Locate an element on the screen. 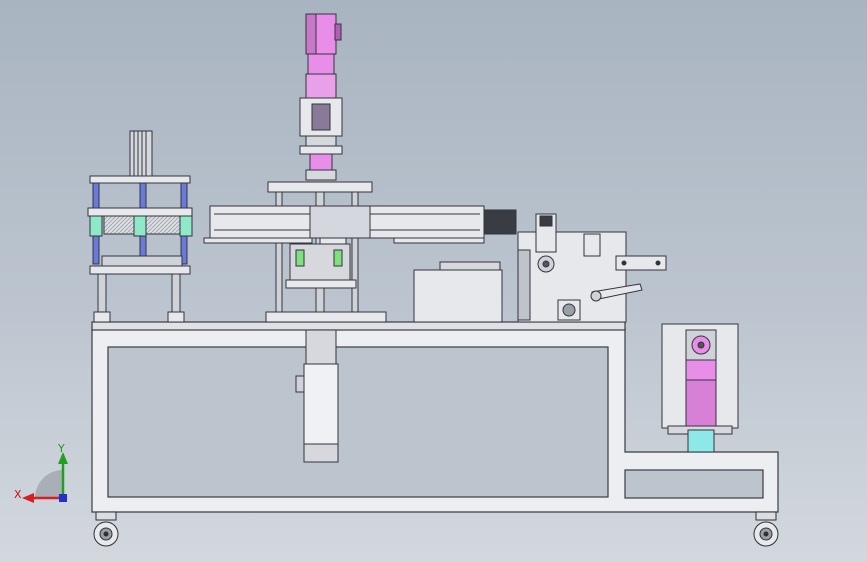  x-axis-label: X is located at coordinates (18, 494).